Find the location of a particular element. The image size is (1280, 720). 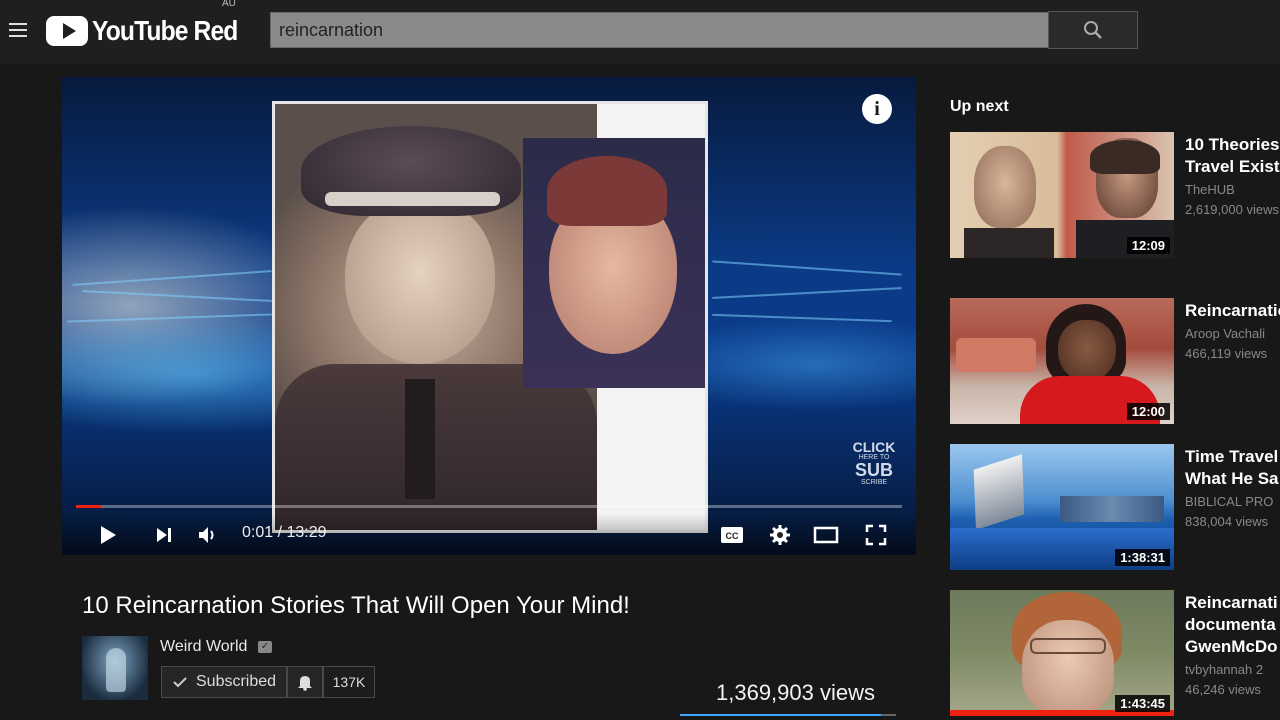

time-display: 0:01 / 13:29 is located at coordinates (284, 533).